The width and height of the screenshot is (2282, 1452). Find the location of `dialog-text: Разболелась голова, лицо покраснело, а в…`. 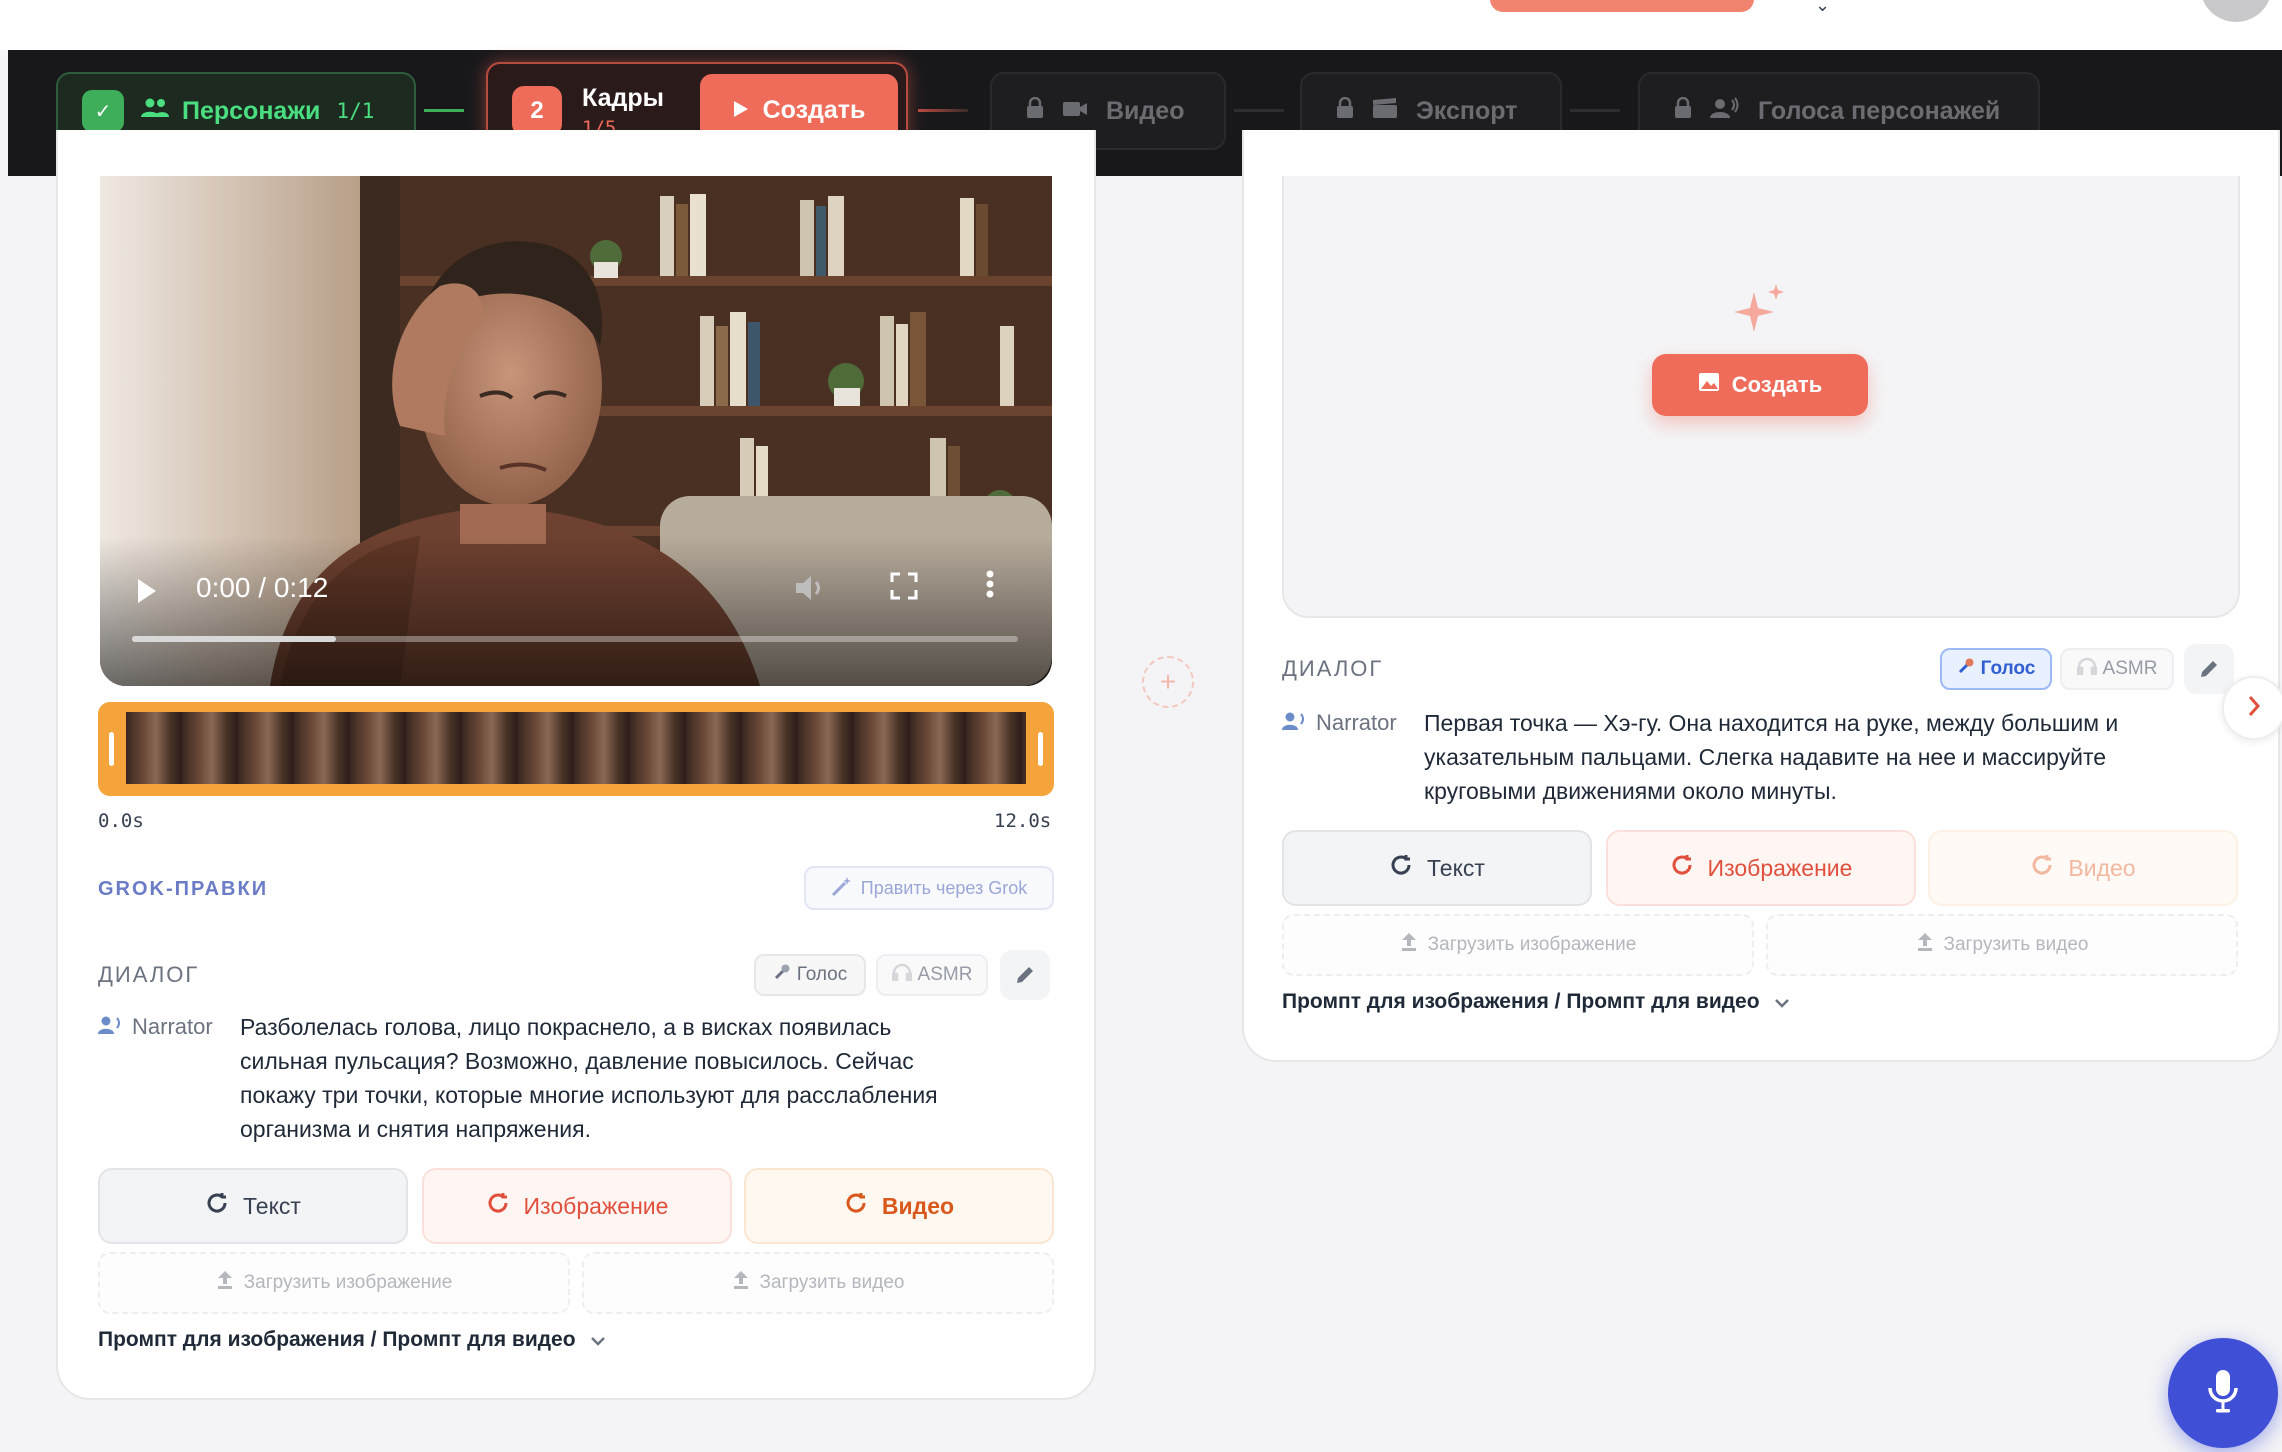

dialog-text: Разболелась голова, лицо покраснело, а в… is located at coordinates (645, 1078).